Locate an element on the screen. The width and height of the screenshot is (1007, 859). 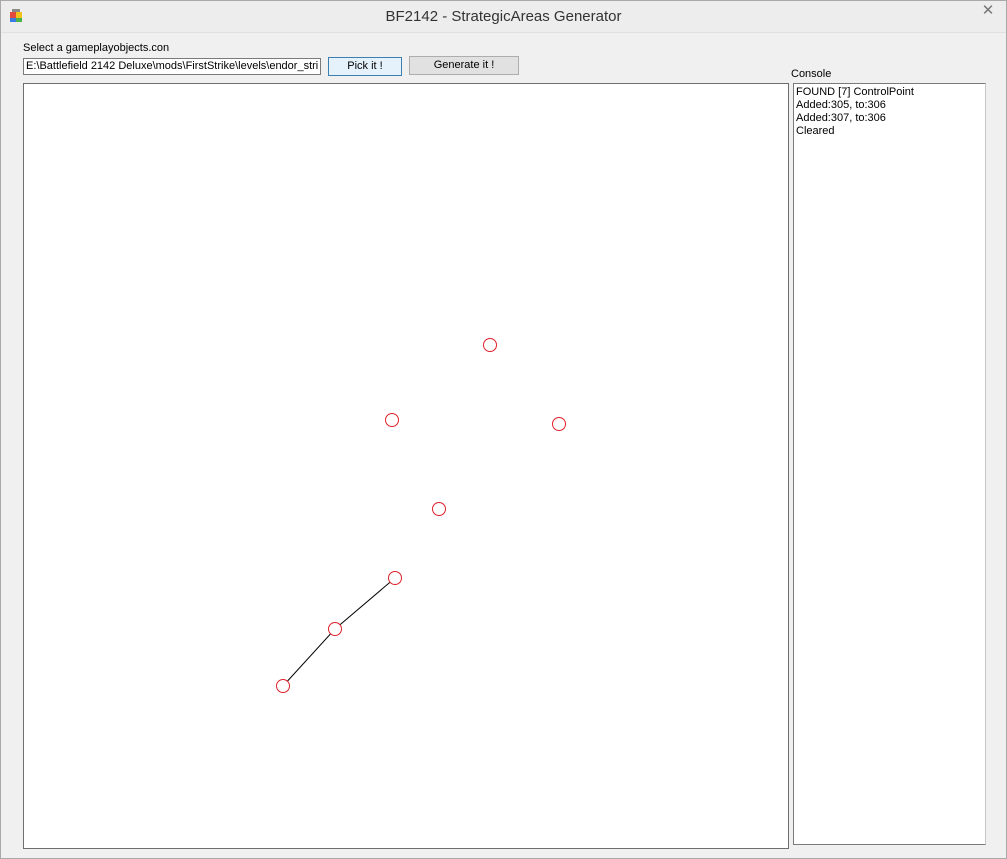
title-bar: BF2142 - StrategicAreas Generator ✕ is located at coordinates (503, 17).